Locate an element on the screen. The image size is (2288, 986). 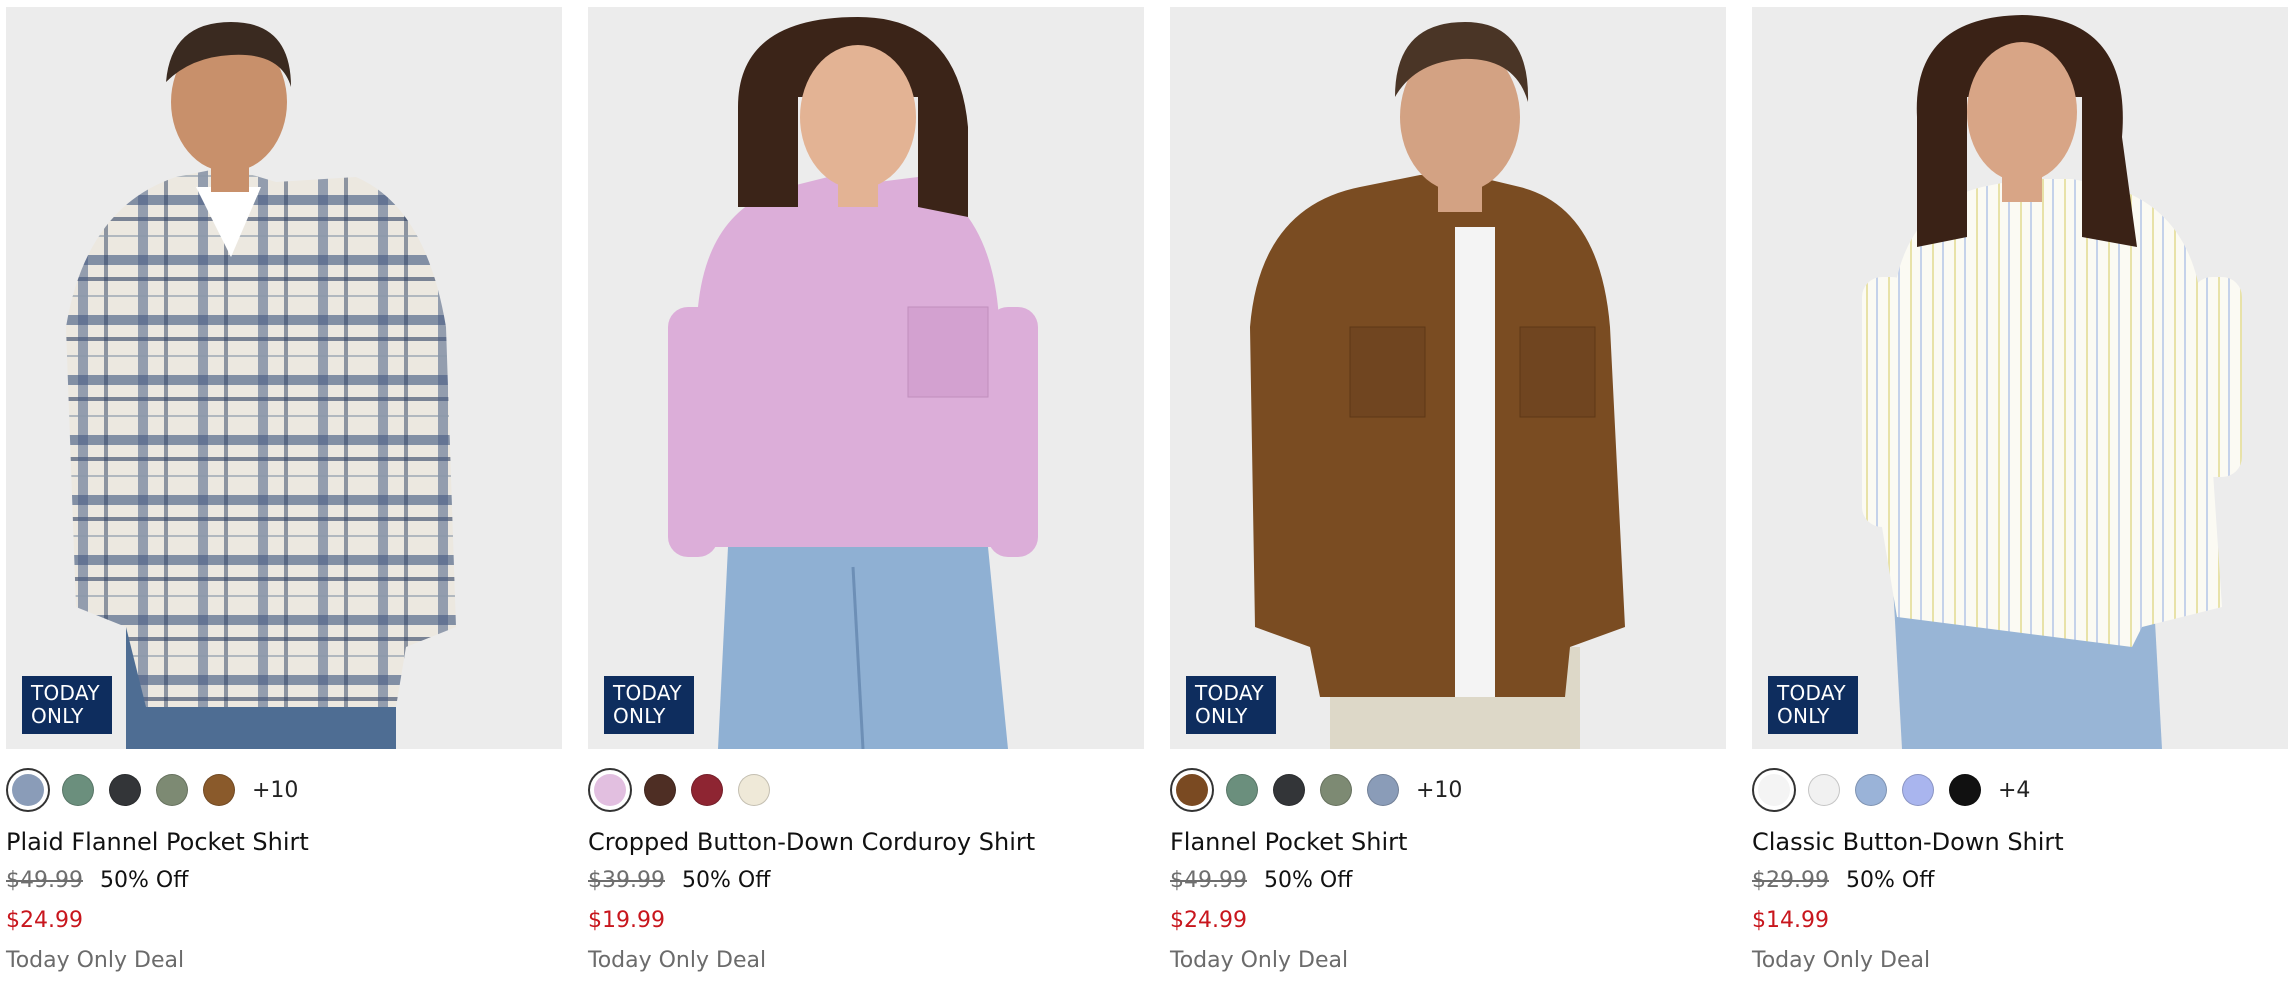
color-swatches is located at coordinates (686, 790).